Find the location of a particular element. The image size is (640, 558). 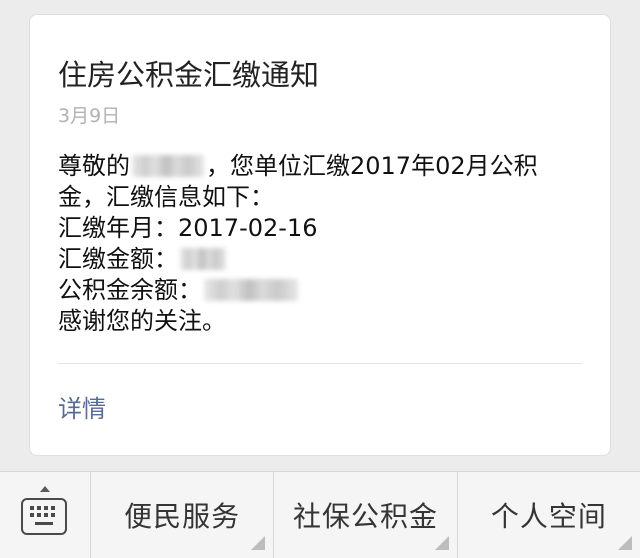

card-date: 3月9日 is located at coordinates (89, 116).